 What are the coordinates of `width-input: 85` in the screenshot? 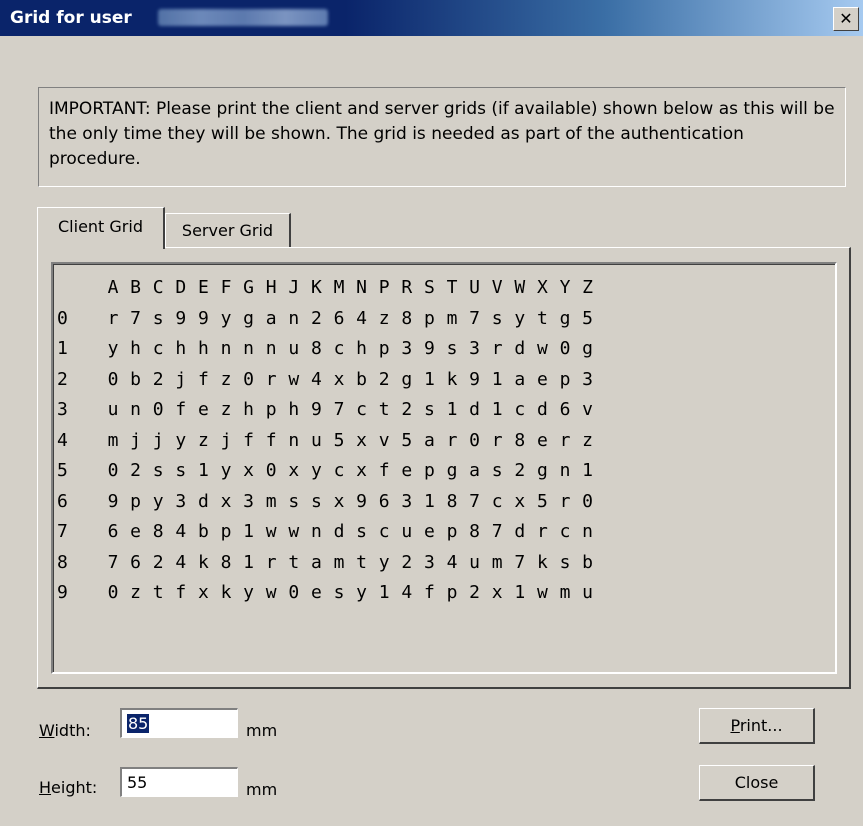 It's located at (179, 723).